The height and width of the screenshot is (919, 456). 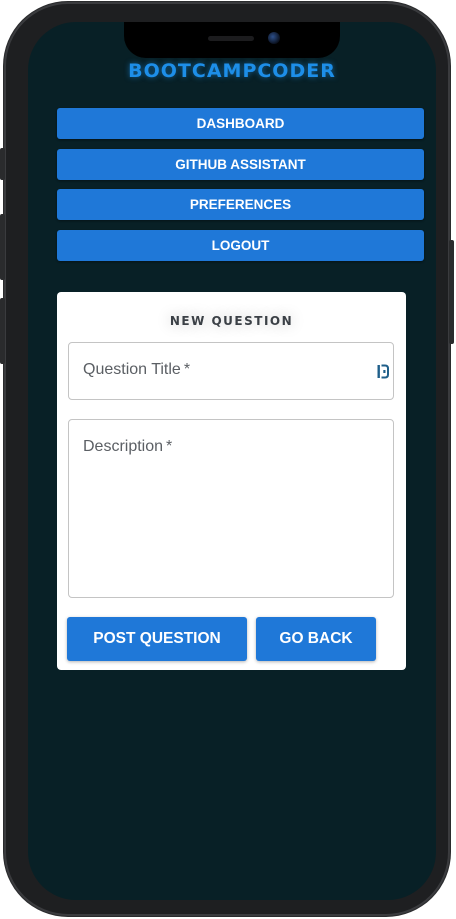 I want to click on question-title-label: Question Title *, so click(x=137, y=369).